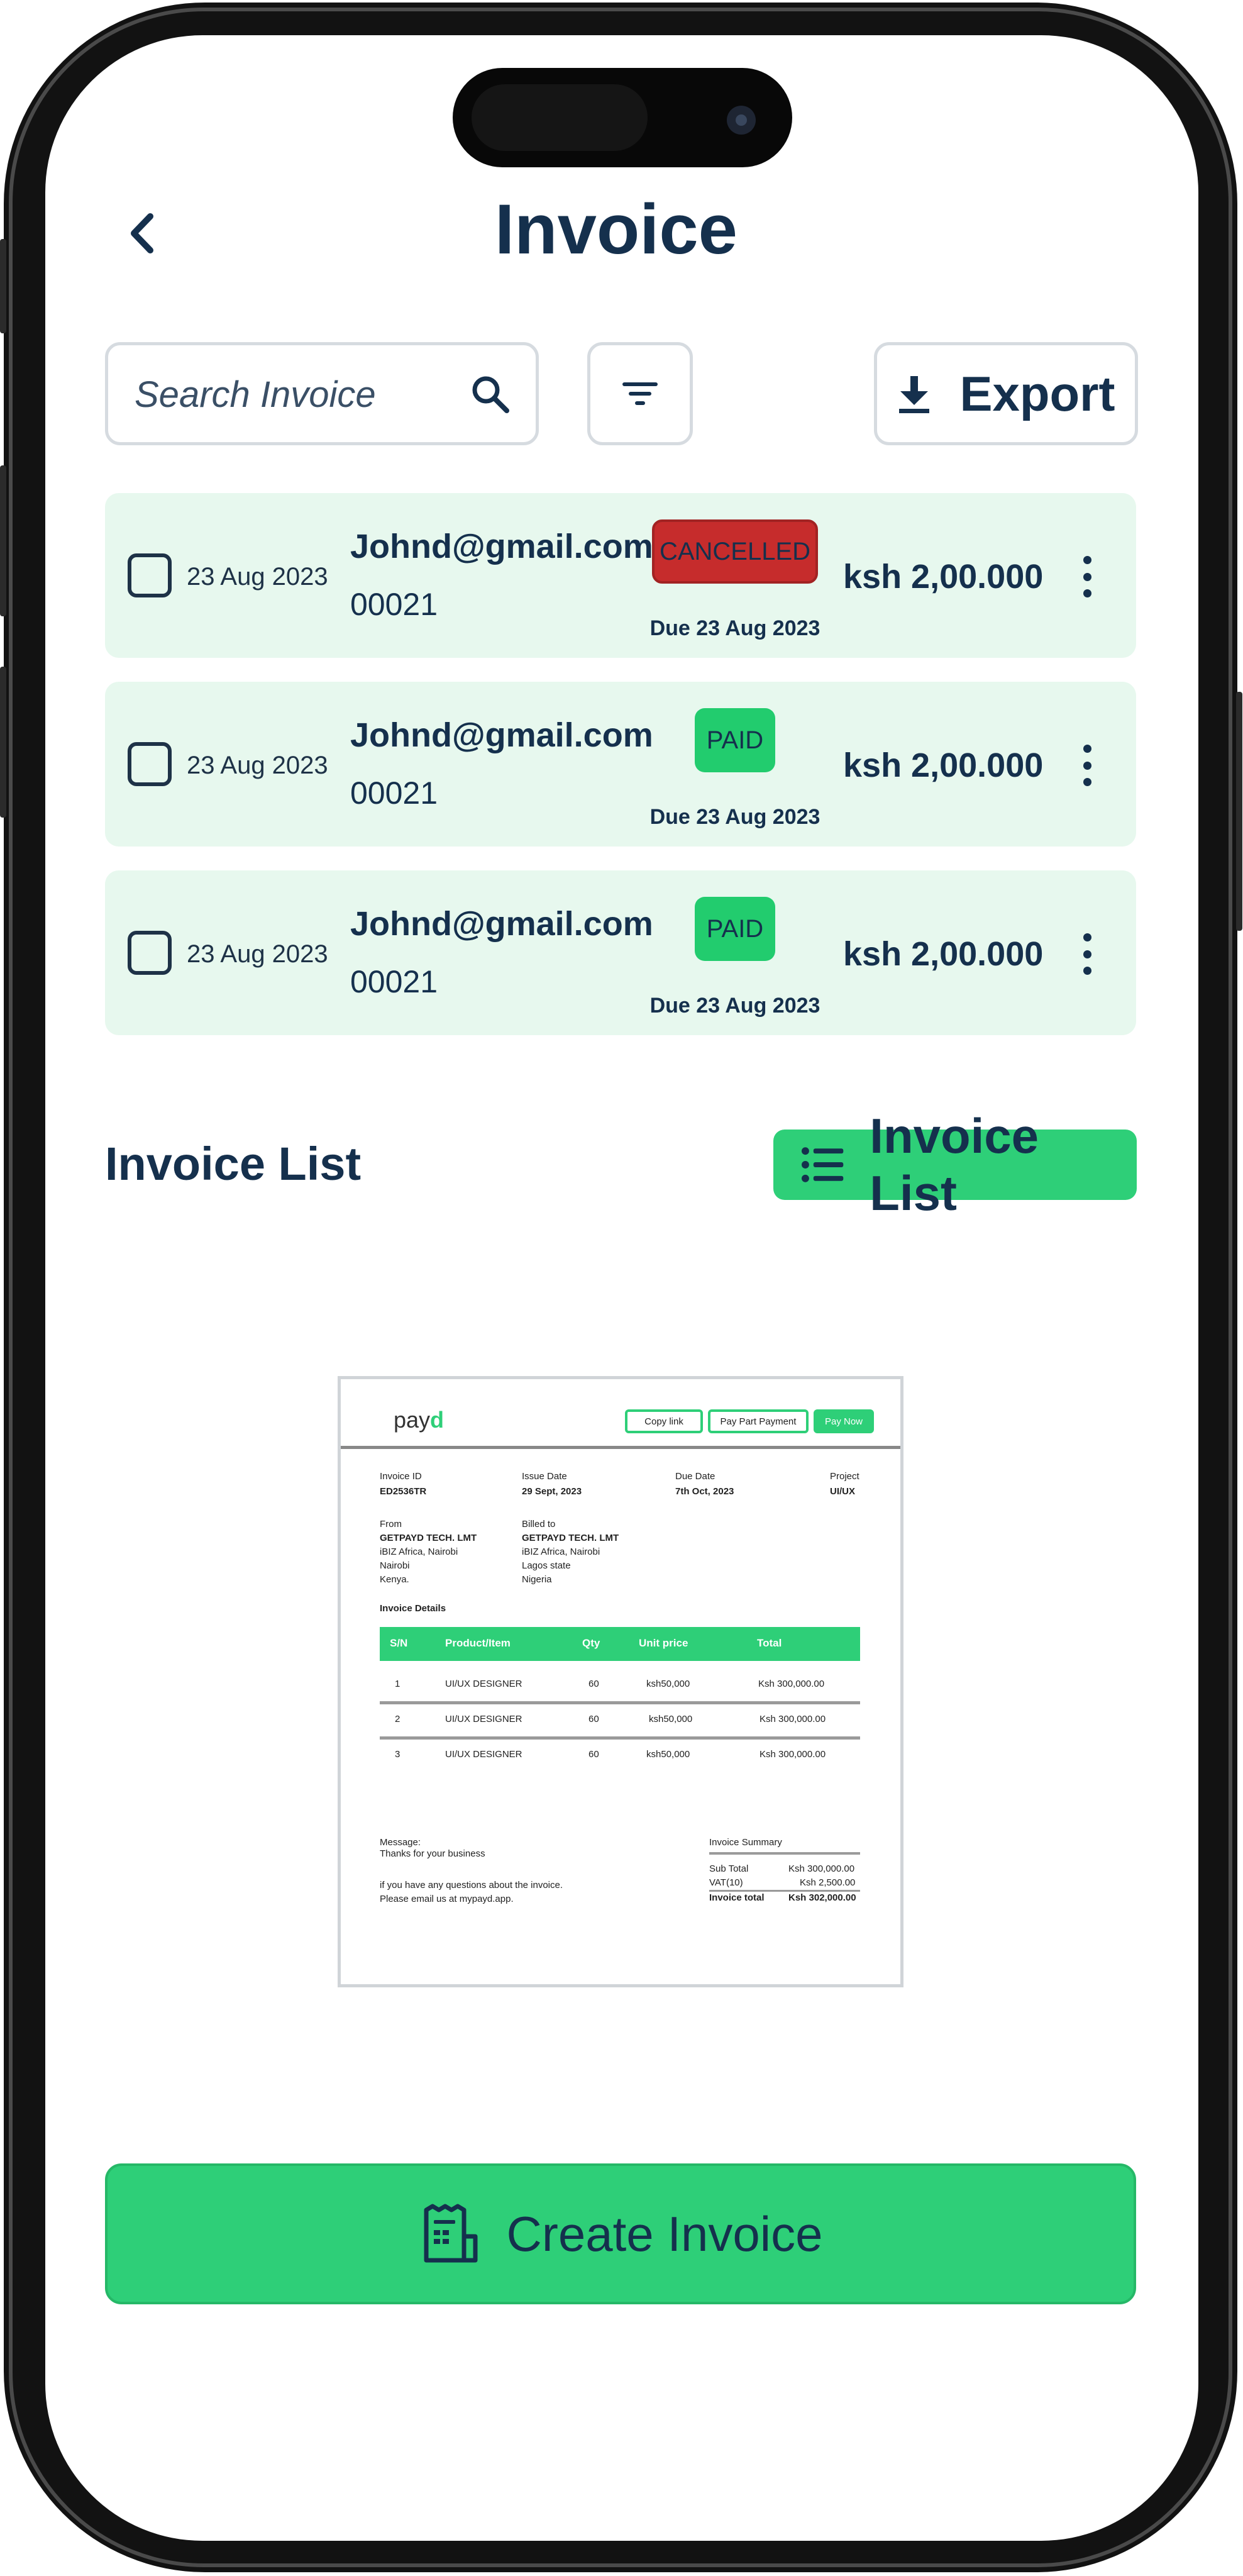  Describe the element at coordinates (298, 394) in the screenshot. I see `search-input` at that location.